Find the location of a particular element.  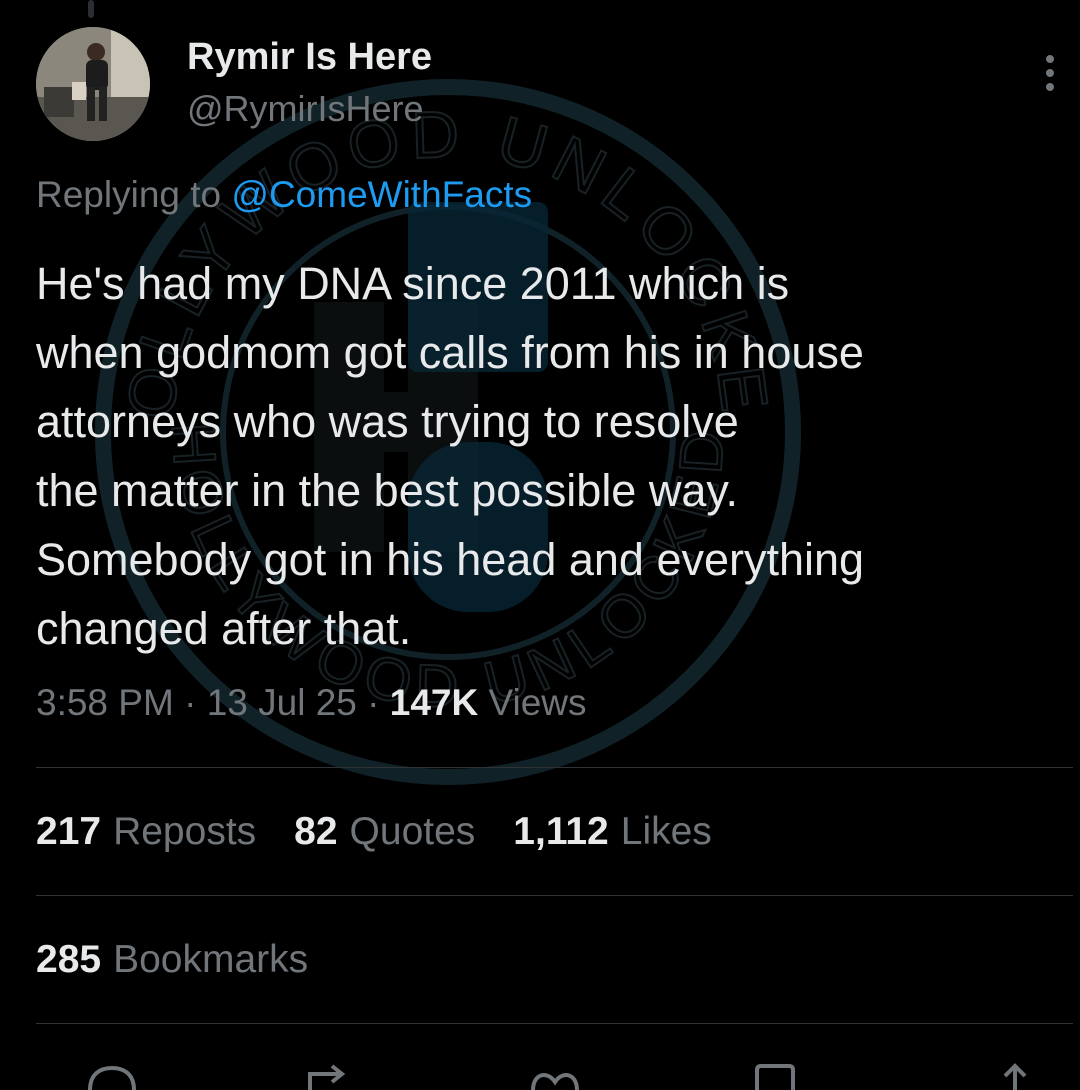

quotes-stat: 82 Quotes is located at coordinates (384, 832).